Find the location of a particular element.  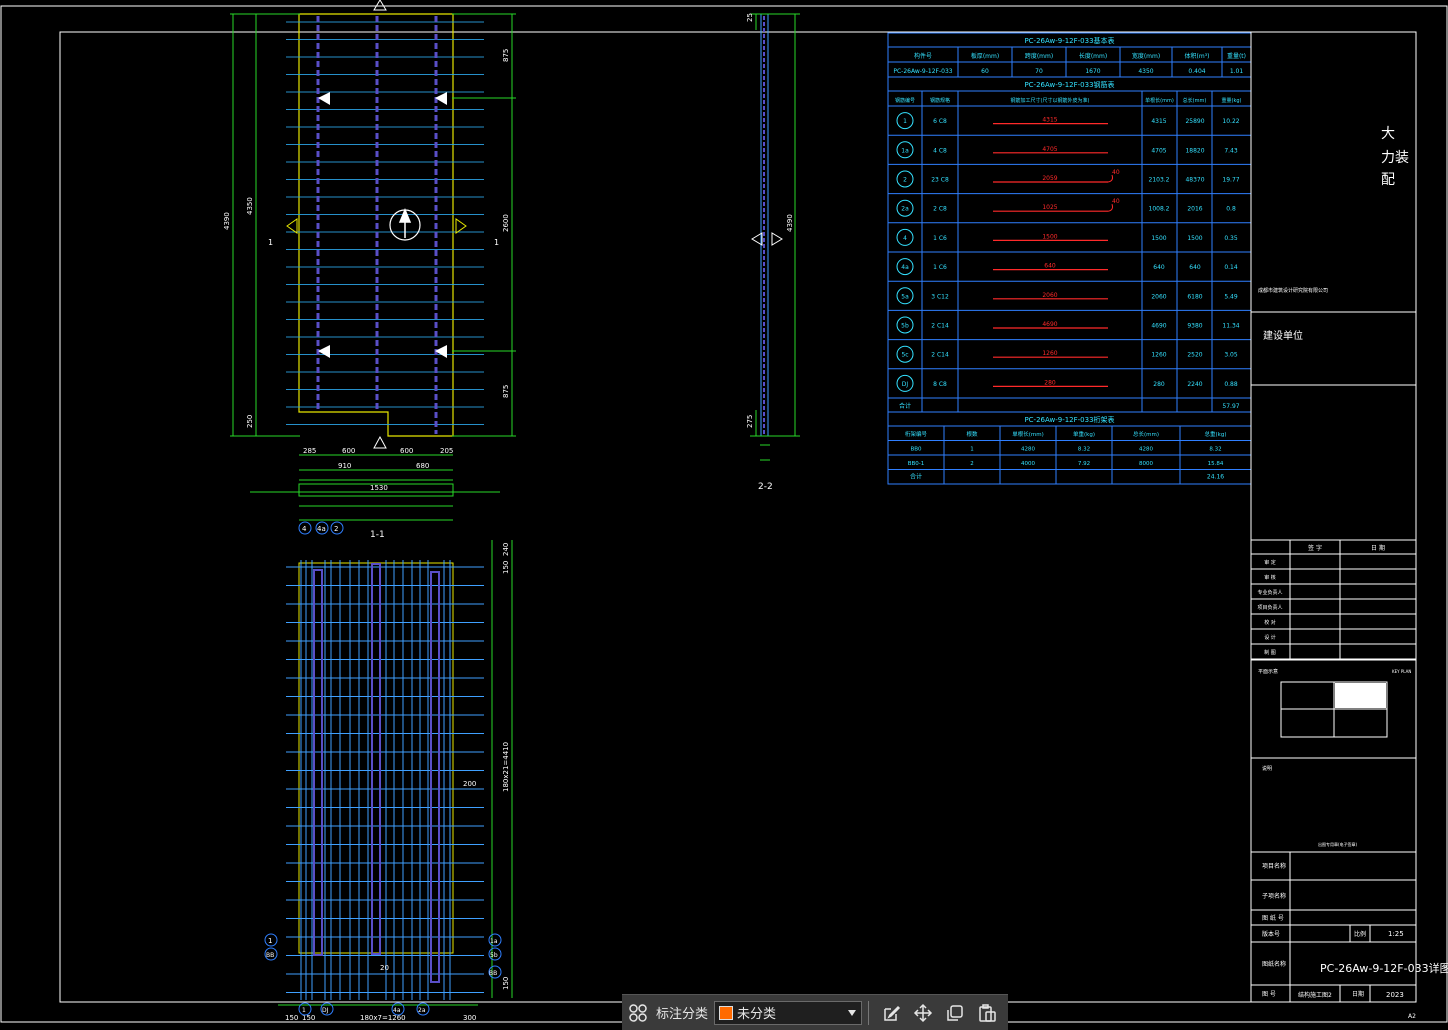

bar-number: 1a is located at coordinates (905, 150).